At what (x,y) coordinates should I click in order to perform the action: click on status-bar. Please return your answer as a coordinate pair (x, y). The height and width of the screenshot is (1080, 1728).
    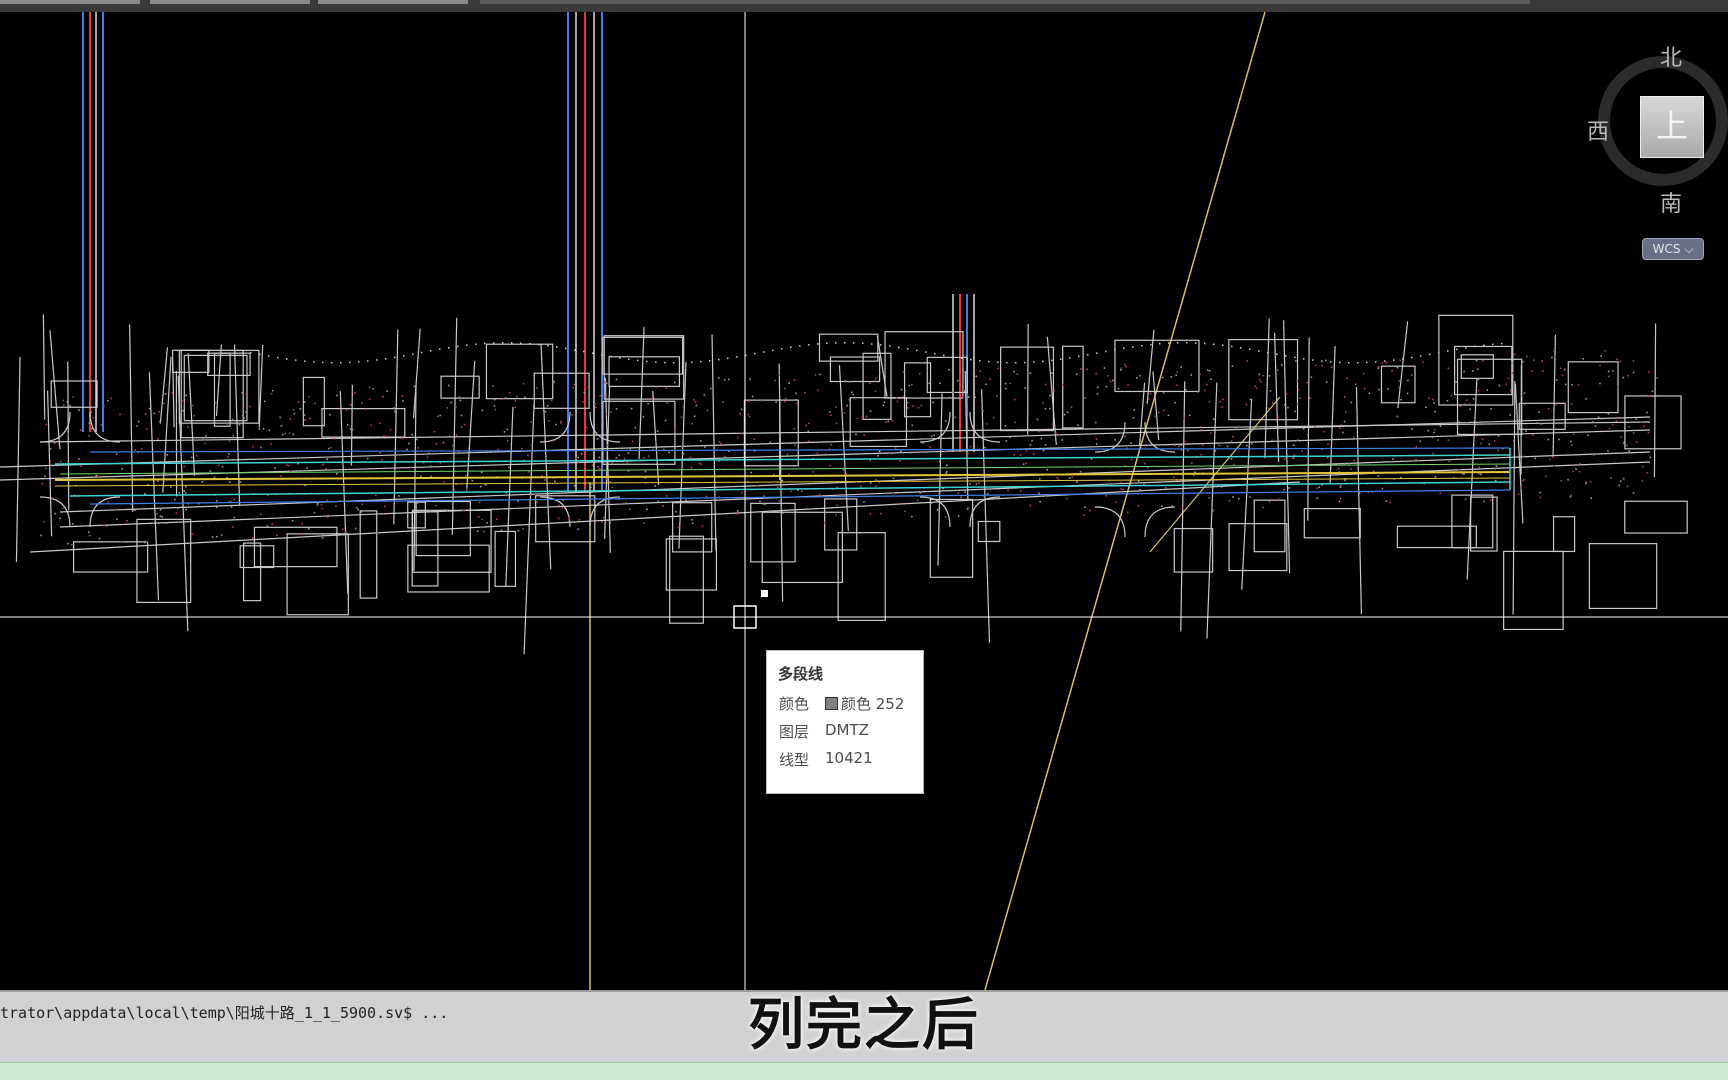
    Looking at the image, I should click on (864, 1071).